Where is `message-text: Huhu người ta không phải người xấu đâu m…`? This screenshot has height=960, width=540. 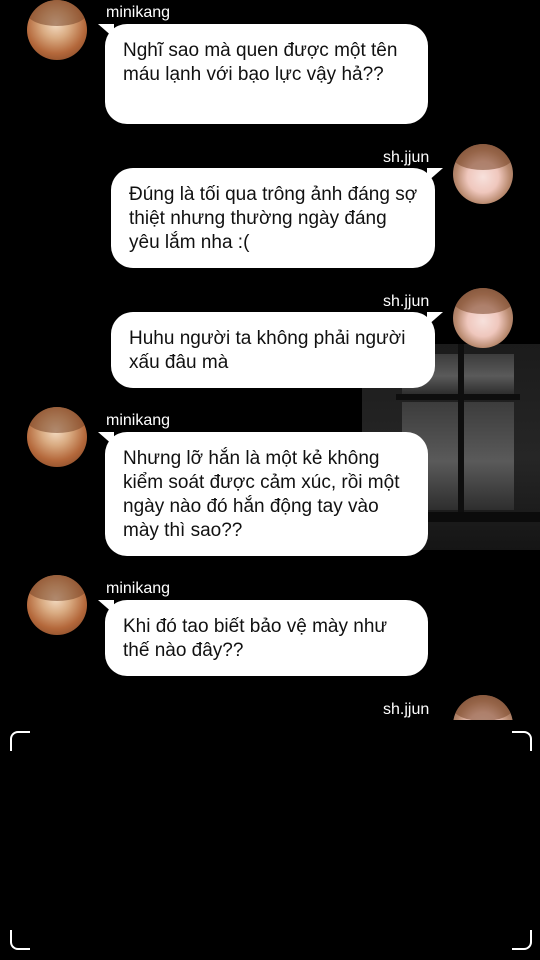
message-text: Huhu người ta không phải người xấu đâu m… is located at coordinates (267, 350).